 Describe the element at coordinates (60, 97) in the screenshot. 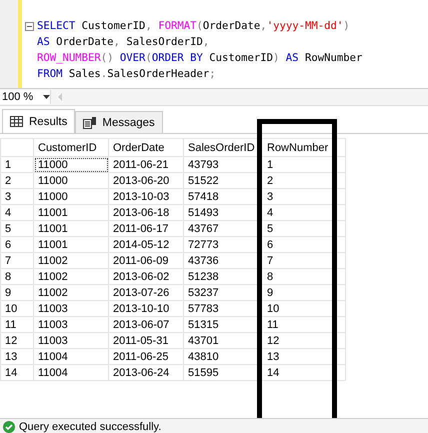

I see `scroll-left-icon` at that location.